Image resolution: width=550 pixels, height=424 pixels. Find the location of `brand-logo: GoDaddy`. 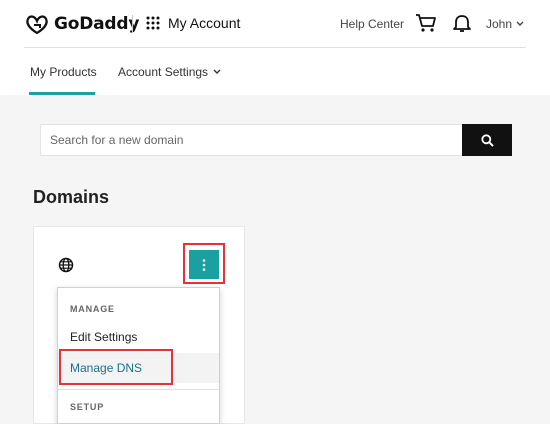

brand-logo: GoDaddy is located at coordinates (81, 24).